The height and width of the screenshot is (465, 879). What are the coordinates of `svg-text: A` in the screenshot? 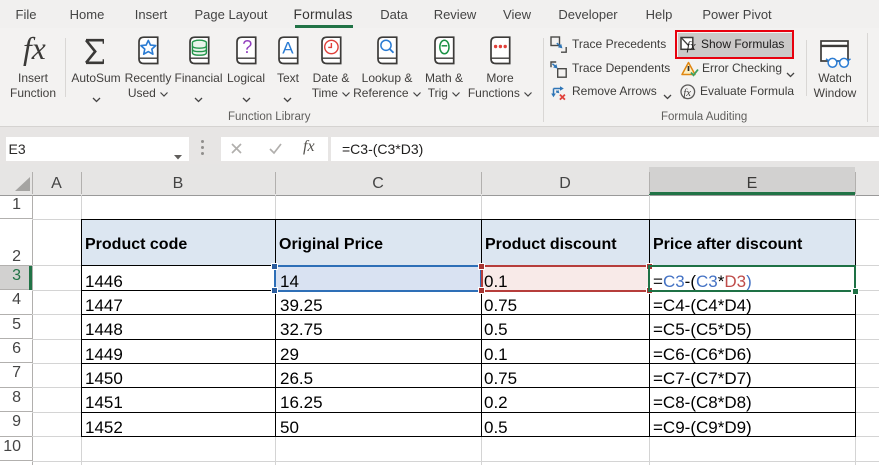 It's located at (288, 48).